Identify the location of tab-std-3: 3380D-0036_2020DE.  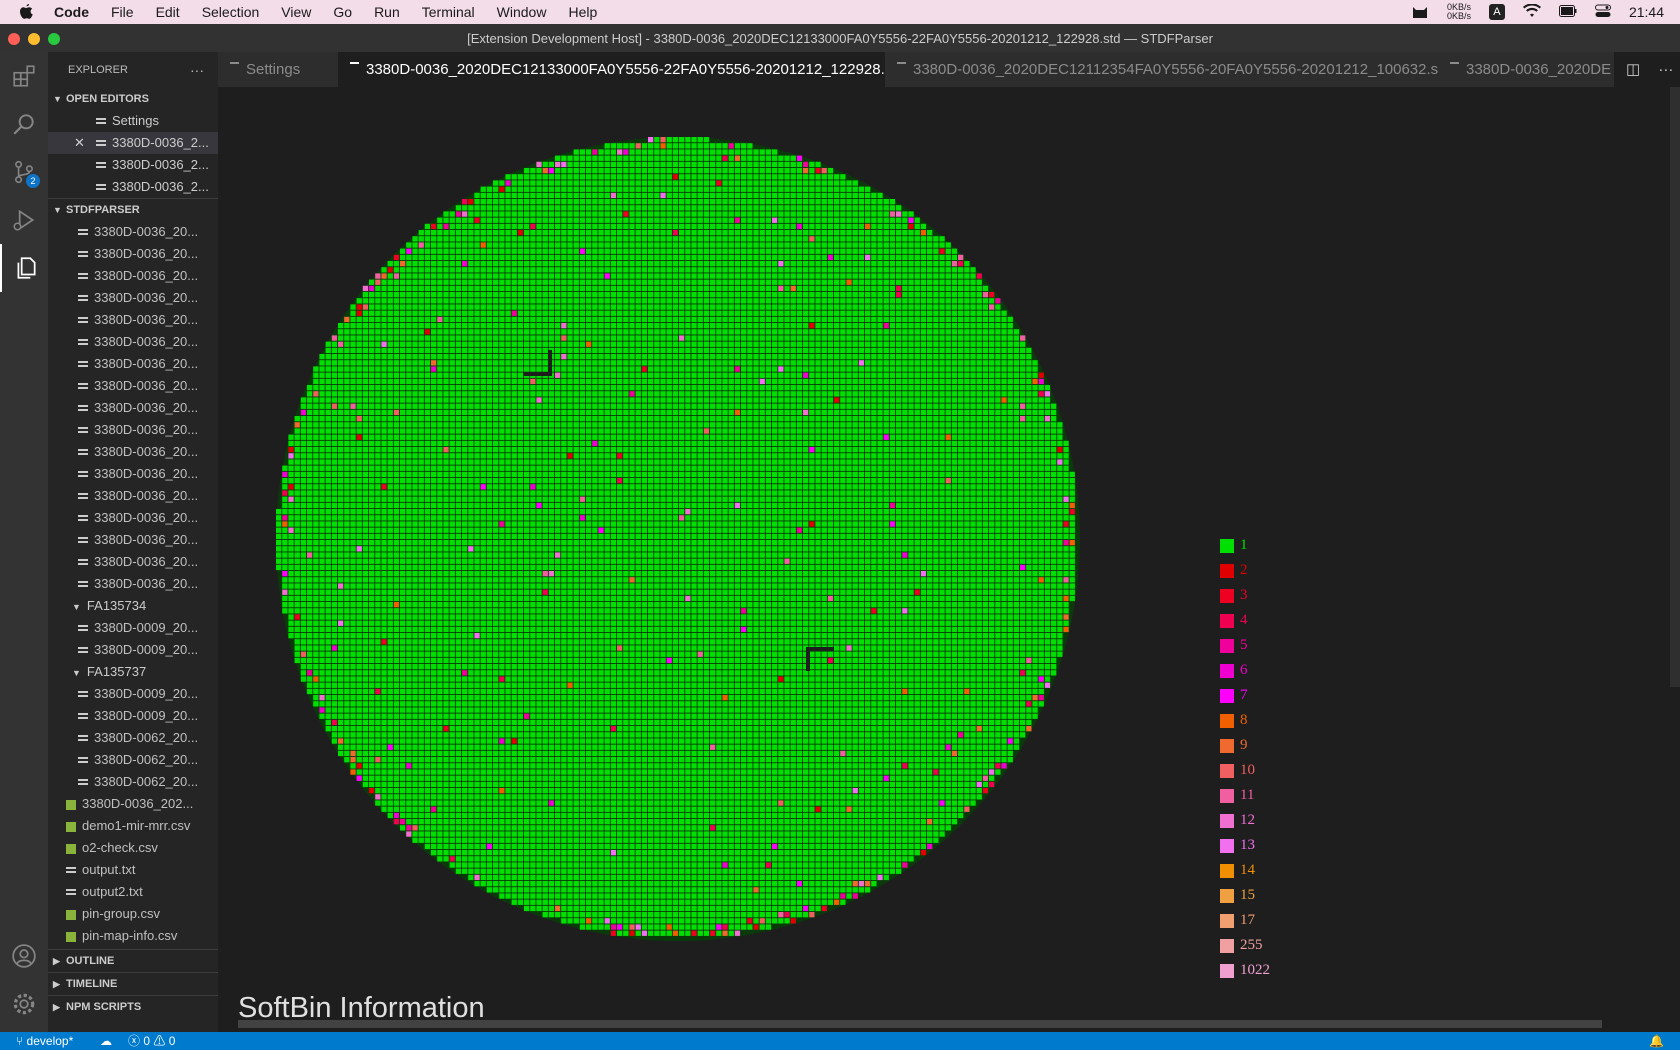
(1538, 69).